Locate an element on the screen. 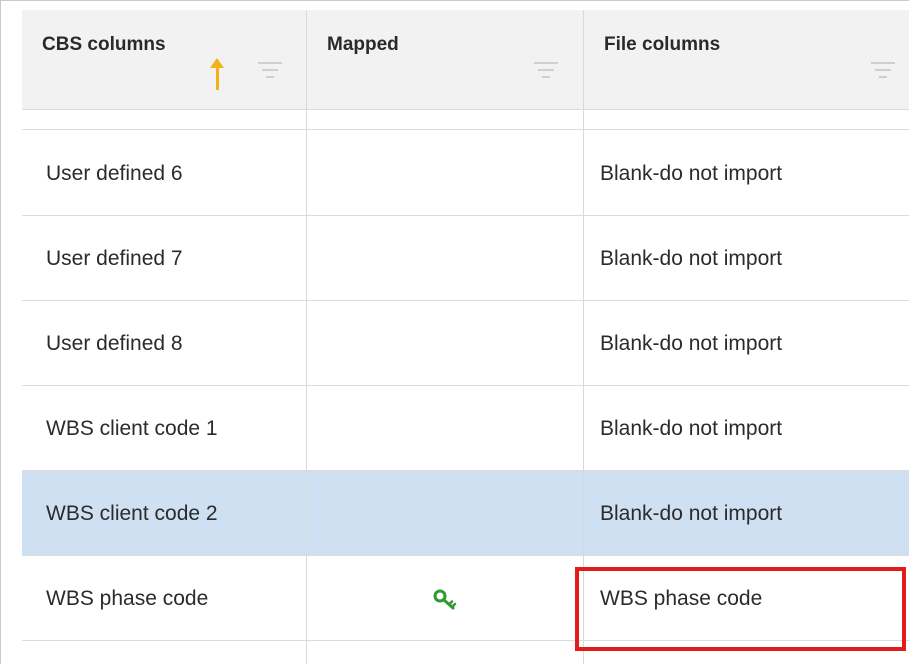 The height and width of the screenshot is (664, 909). table-row: User defined 7 Blank-do not import is located at coordinates (465, 258).